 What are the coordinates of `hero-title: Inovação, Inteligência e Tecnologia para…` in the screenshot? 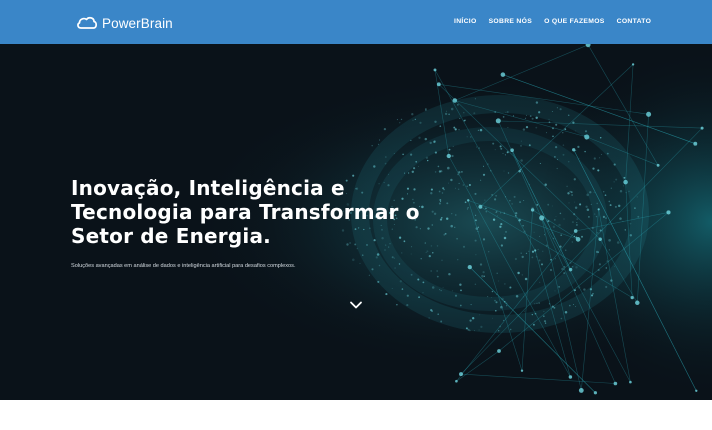 It's located at (245, 212).